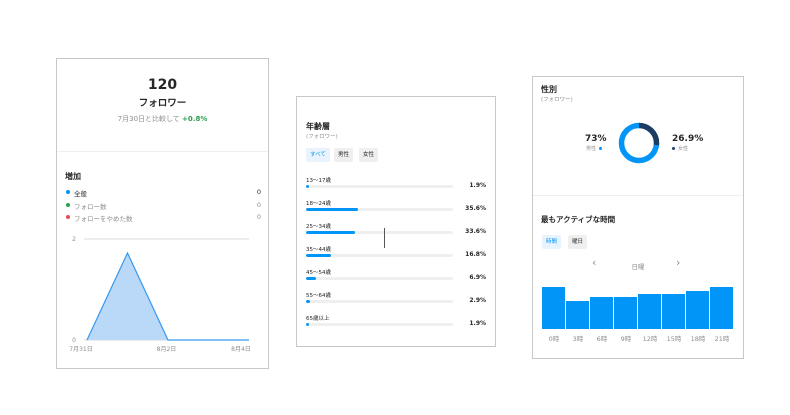 The width and height of the screenshot is (790, 415). What do you see at coordinates (638, 195) in the screenshot?
I see `divider` at bounding box center [638, 195].